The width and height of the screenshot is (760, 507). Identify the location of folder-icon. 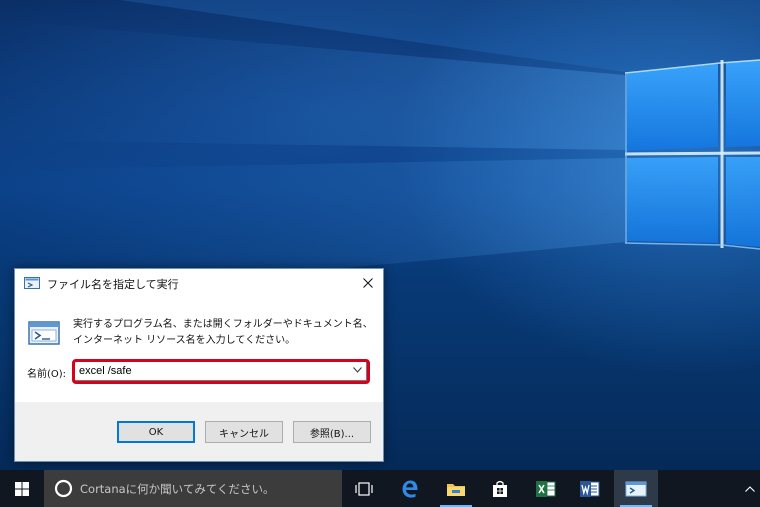
(456, 489).